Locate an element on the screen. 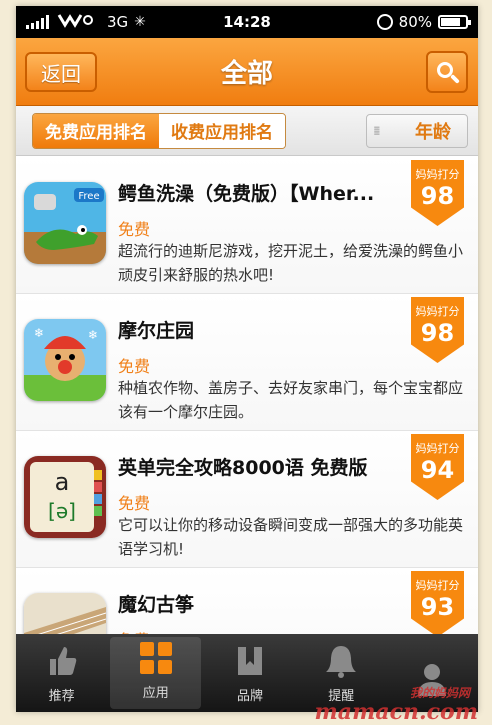 This screenshot has width=492, height=725. book-icon is located at coordinates (250, 661).